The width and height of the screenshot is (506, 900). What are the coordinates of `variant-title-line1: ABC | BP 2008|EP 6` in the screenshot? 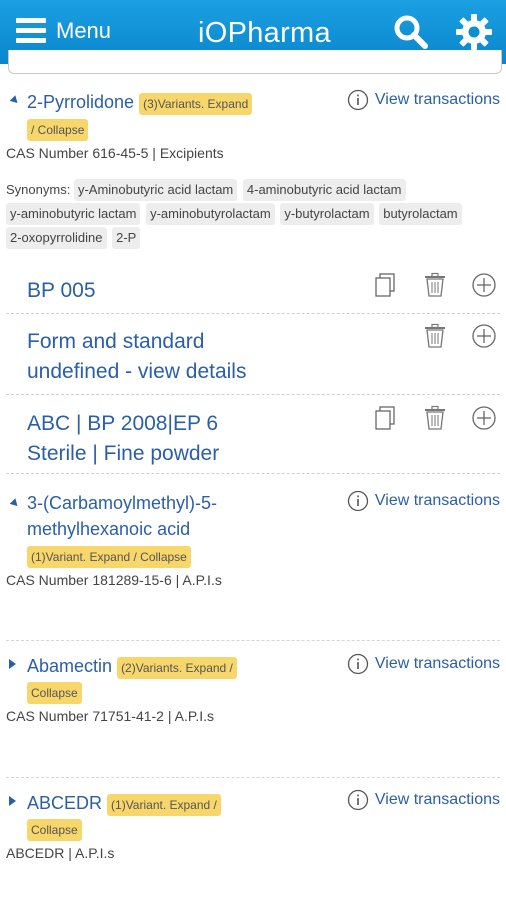 It's located at (123, 423).